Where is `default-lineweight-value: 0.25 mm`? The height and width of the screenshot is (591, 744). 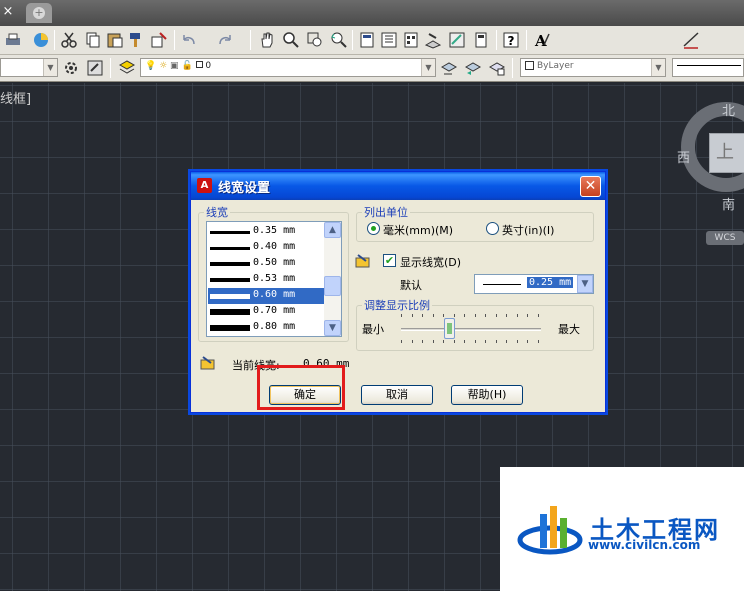 default-lineweight-value: 0.25 mm is located at coordinates (550, 282).